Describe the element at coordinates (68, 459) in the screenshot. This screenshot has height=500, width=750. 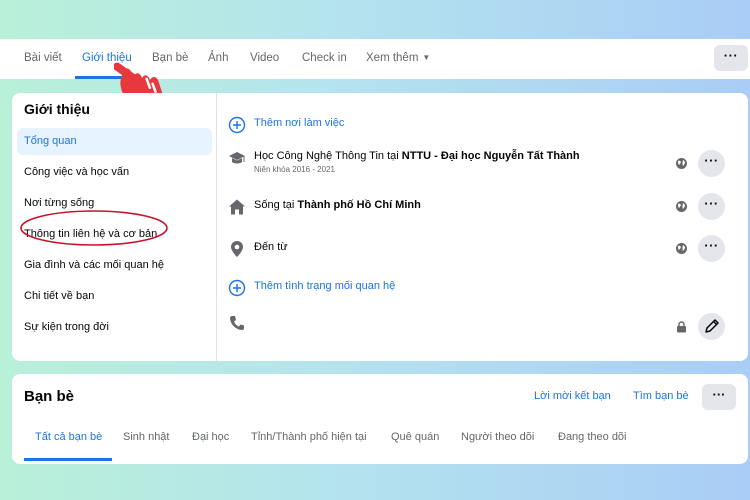
I see `friends-active-tab-indicator` at that location.